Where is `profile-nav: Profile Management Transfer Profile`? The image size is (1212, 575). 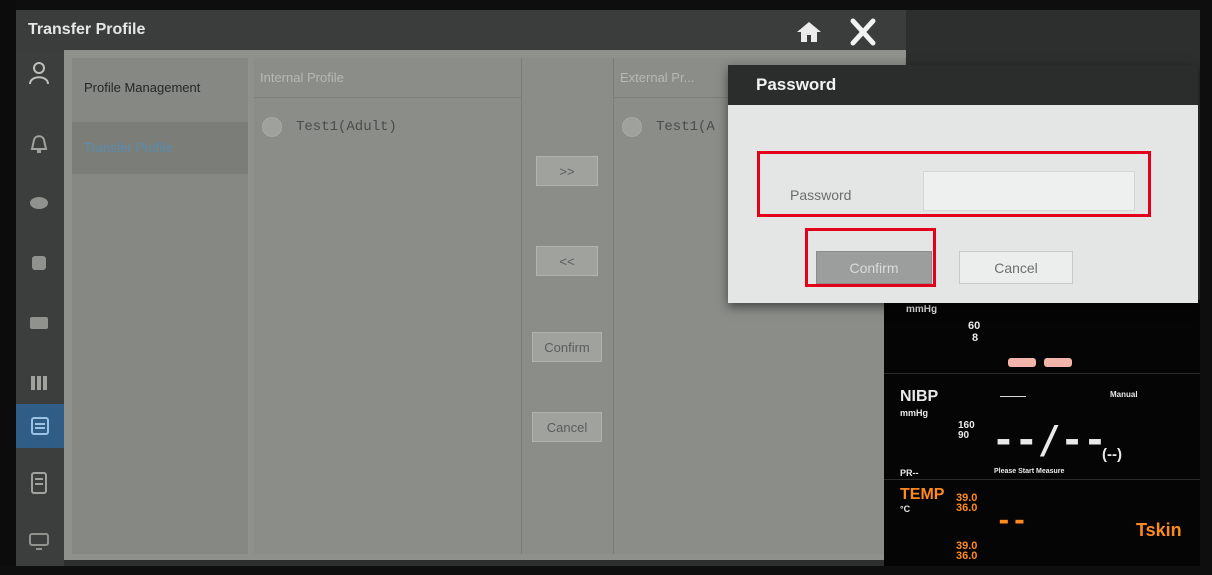 profile-nav: Profile Management Transfer Profile is located at coordinates (160, 306).